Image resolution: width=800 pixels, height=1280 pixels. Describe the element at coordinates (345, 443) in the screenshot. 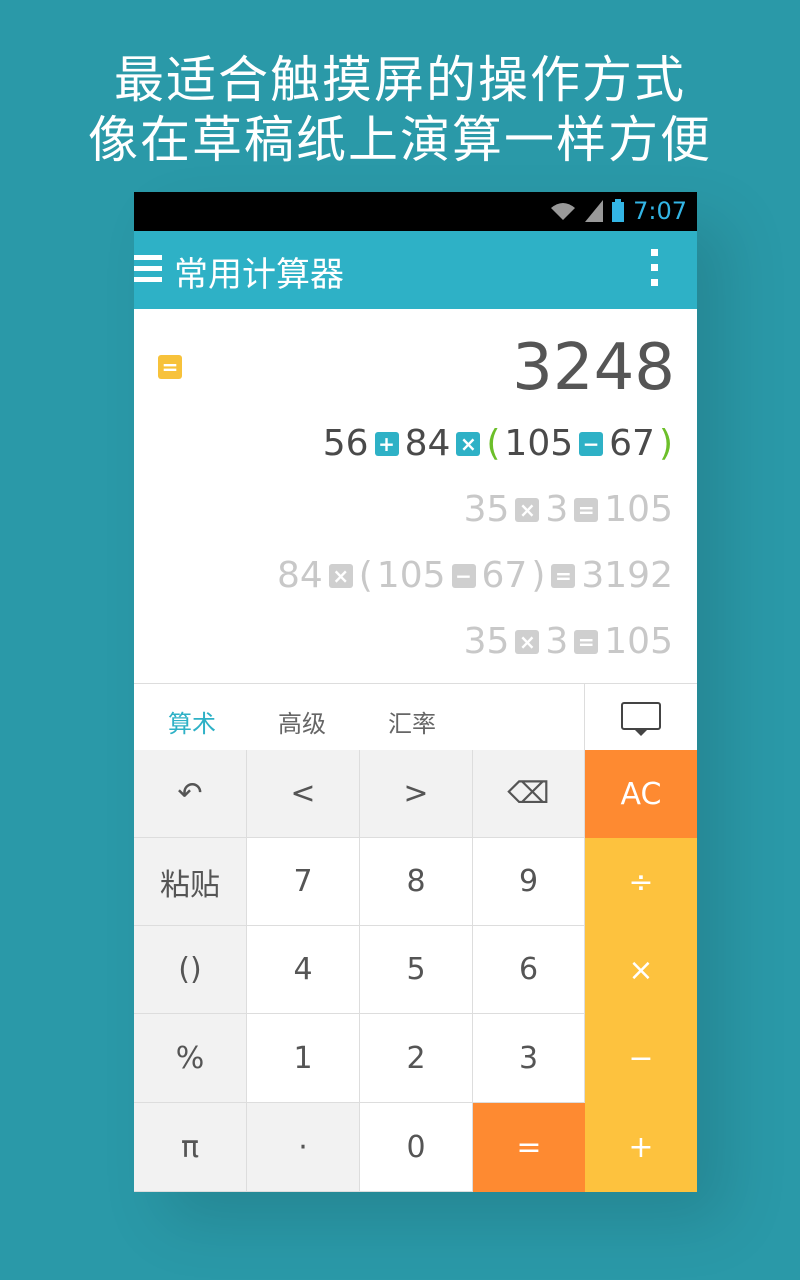

I see `expr-number: 56` at that location.